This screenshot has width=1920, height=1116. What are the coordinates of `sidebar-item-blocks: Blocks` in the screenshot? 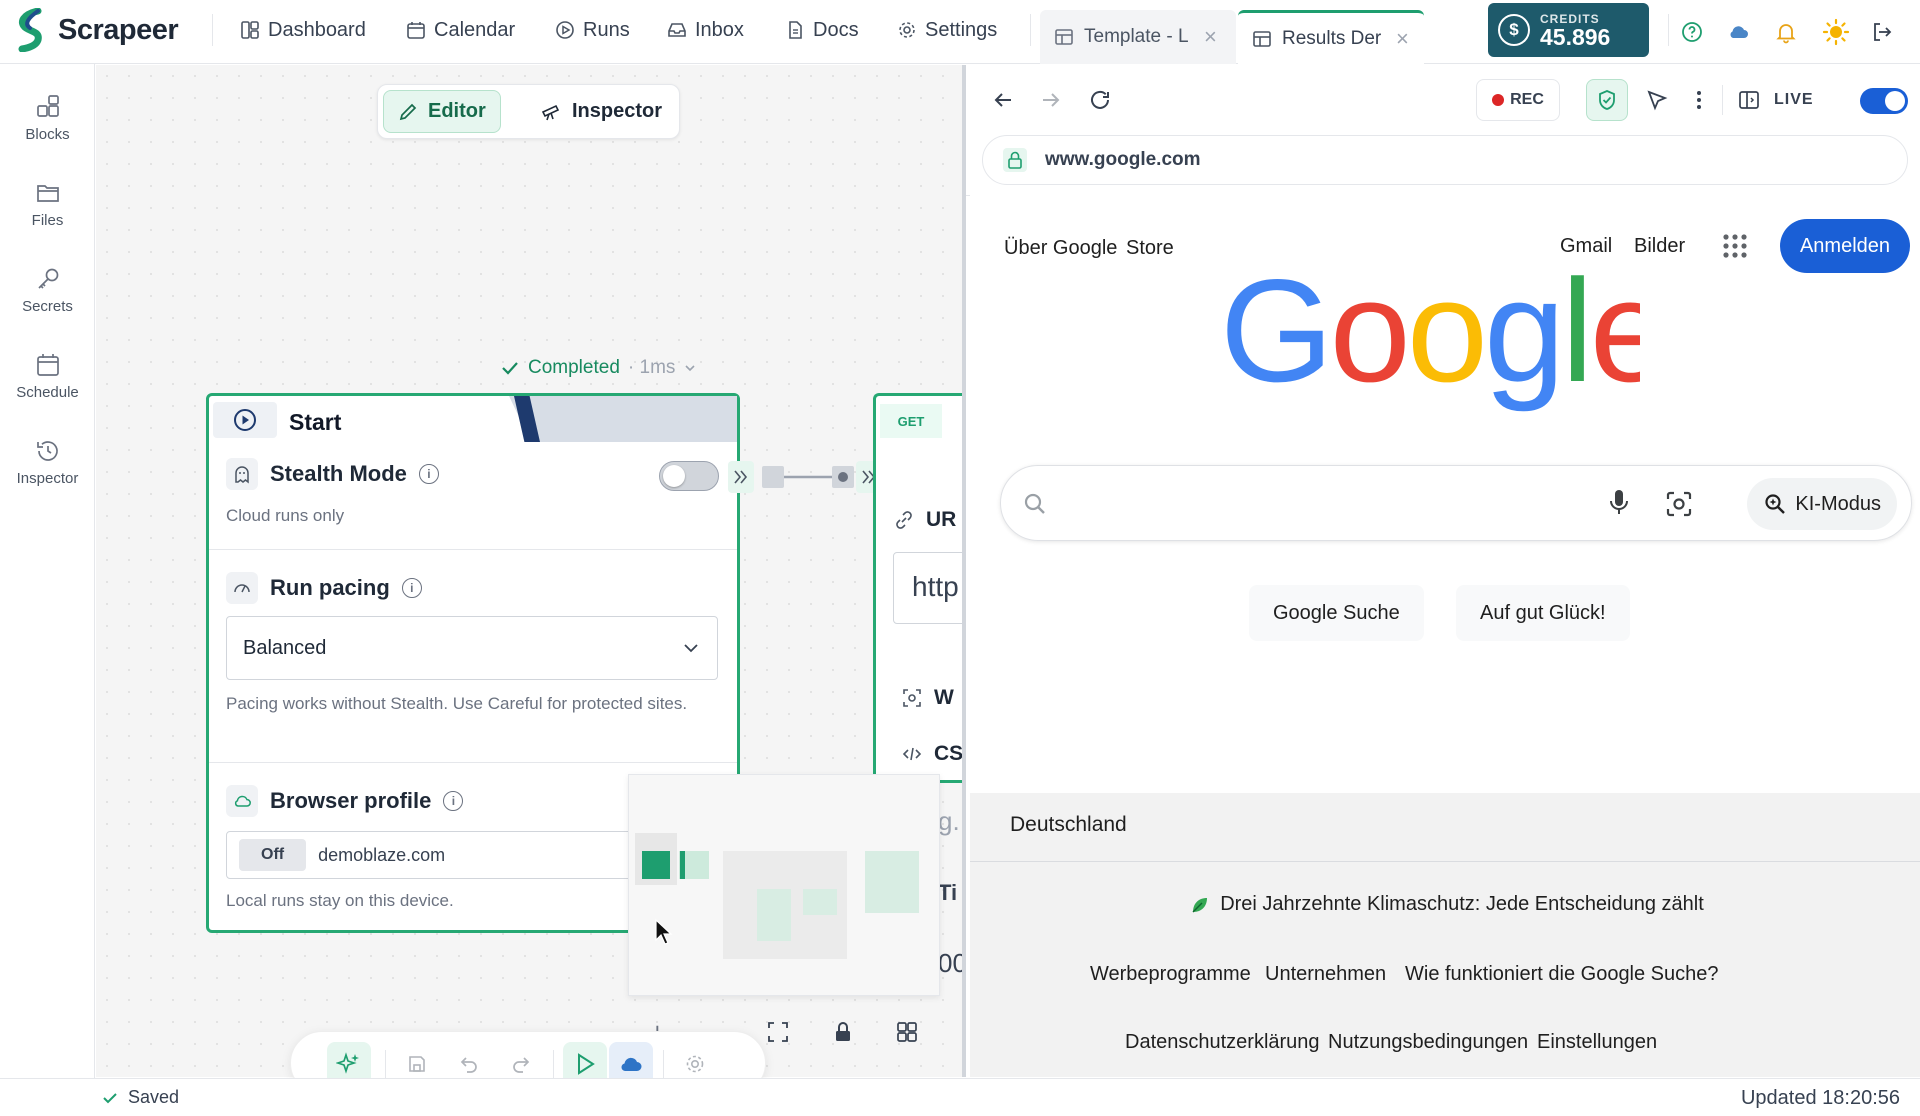 It's located at (47, 118).